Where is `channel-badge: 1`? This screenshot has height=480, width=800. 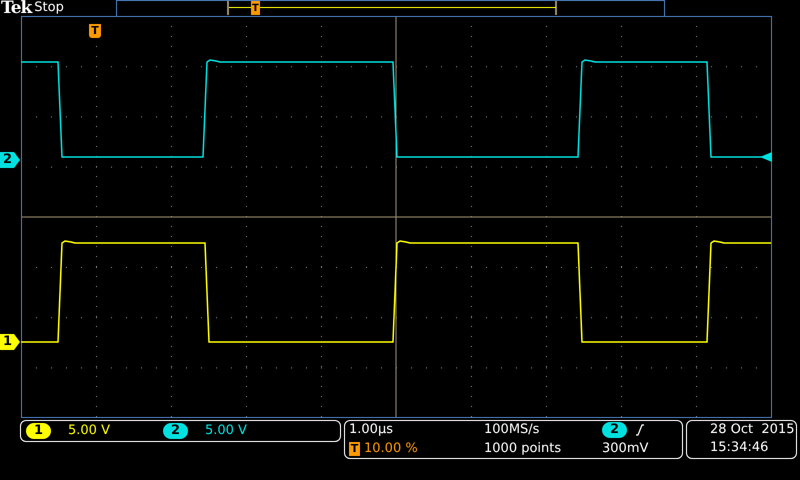 channel-badge: 1 is located at coordinates (38, 431).